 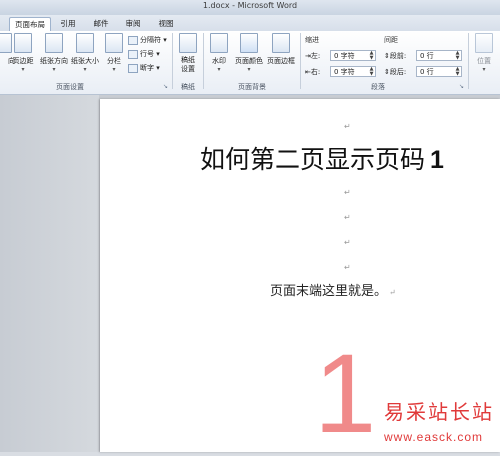 What do you see at coordinates (68, 24) in the screenshot?
I see `tab-references: 引用` at bounding box center [68, 24].